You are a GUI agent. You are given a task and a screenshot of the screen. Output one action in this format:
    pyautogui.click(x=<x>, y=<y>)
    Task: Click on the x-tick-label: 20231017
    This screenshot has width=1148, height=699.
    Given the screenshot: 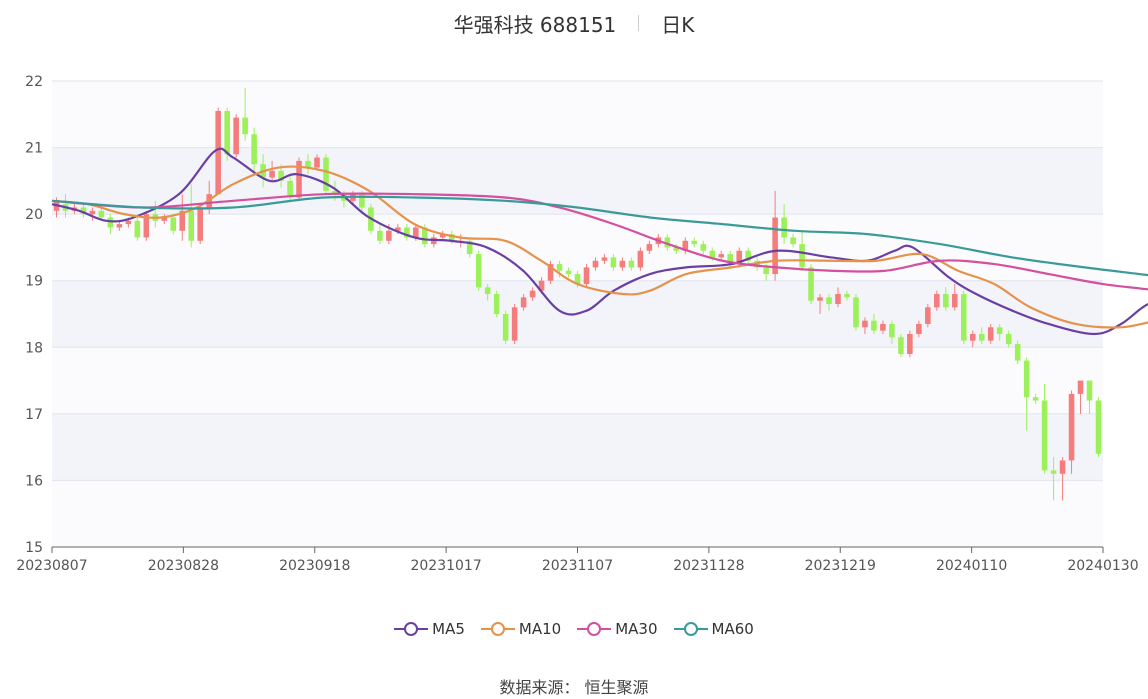 What is the action you would take?
    pyautogui.click(x=445, y=566)
    